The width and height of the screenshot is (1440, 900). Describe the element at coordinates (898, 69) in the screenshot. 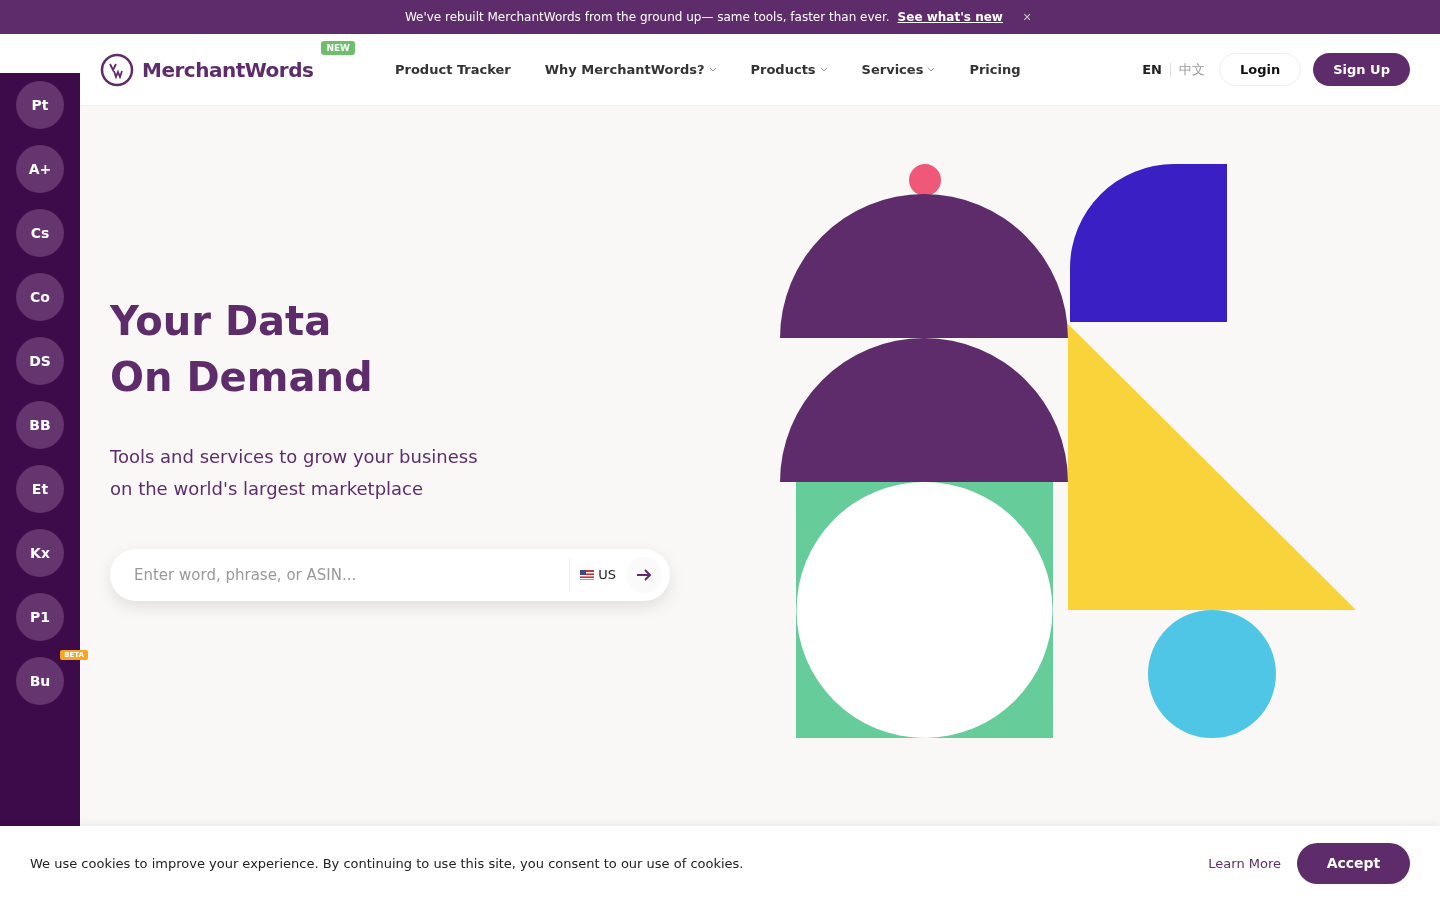

I see `nav-link: Services` at that location.